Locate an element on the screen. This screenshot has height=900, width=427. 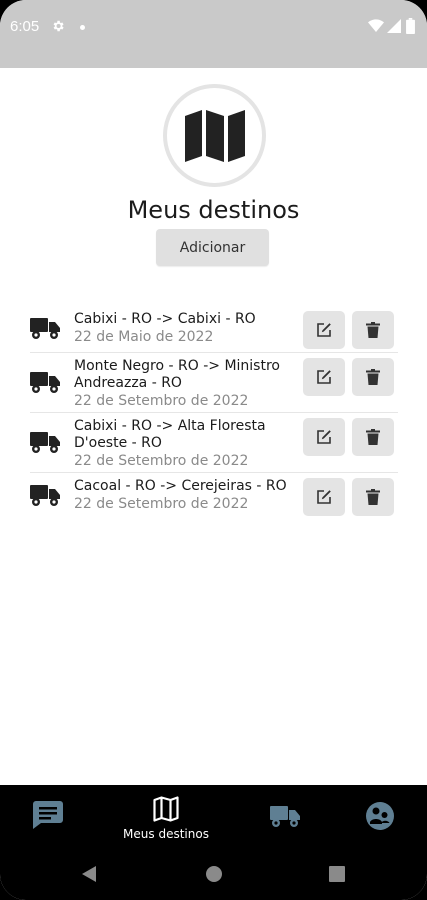
home-icon is located at coordinates (214, 874).